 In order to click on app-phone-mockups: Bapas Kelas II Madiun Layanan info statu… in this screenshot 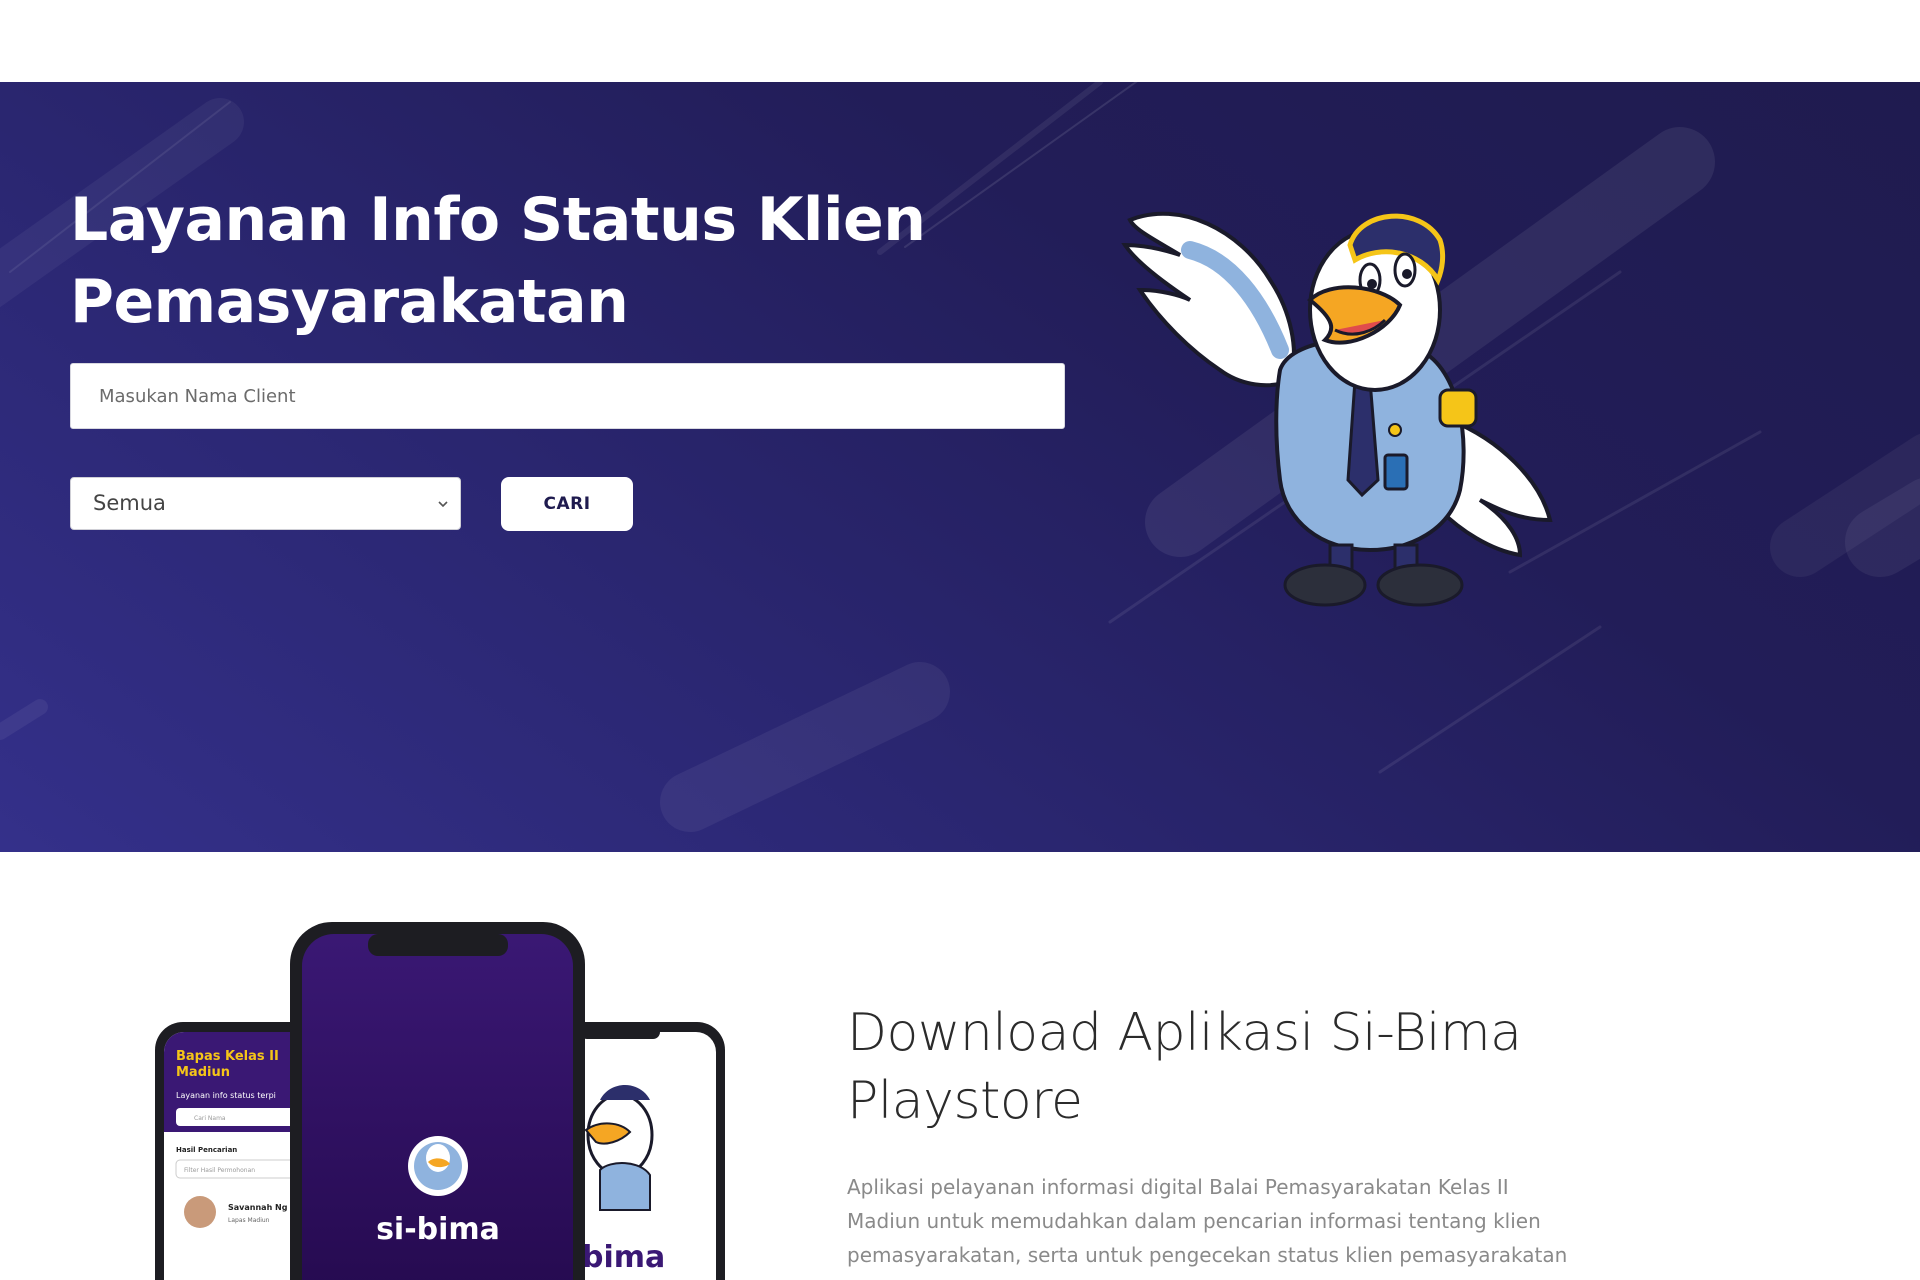, I will do `click(440, 1101)`.